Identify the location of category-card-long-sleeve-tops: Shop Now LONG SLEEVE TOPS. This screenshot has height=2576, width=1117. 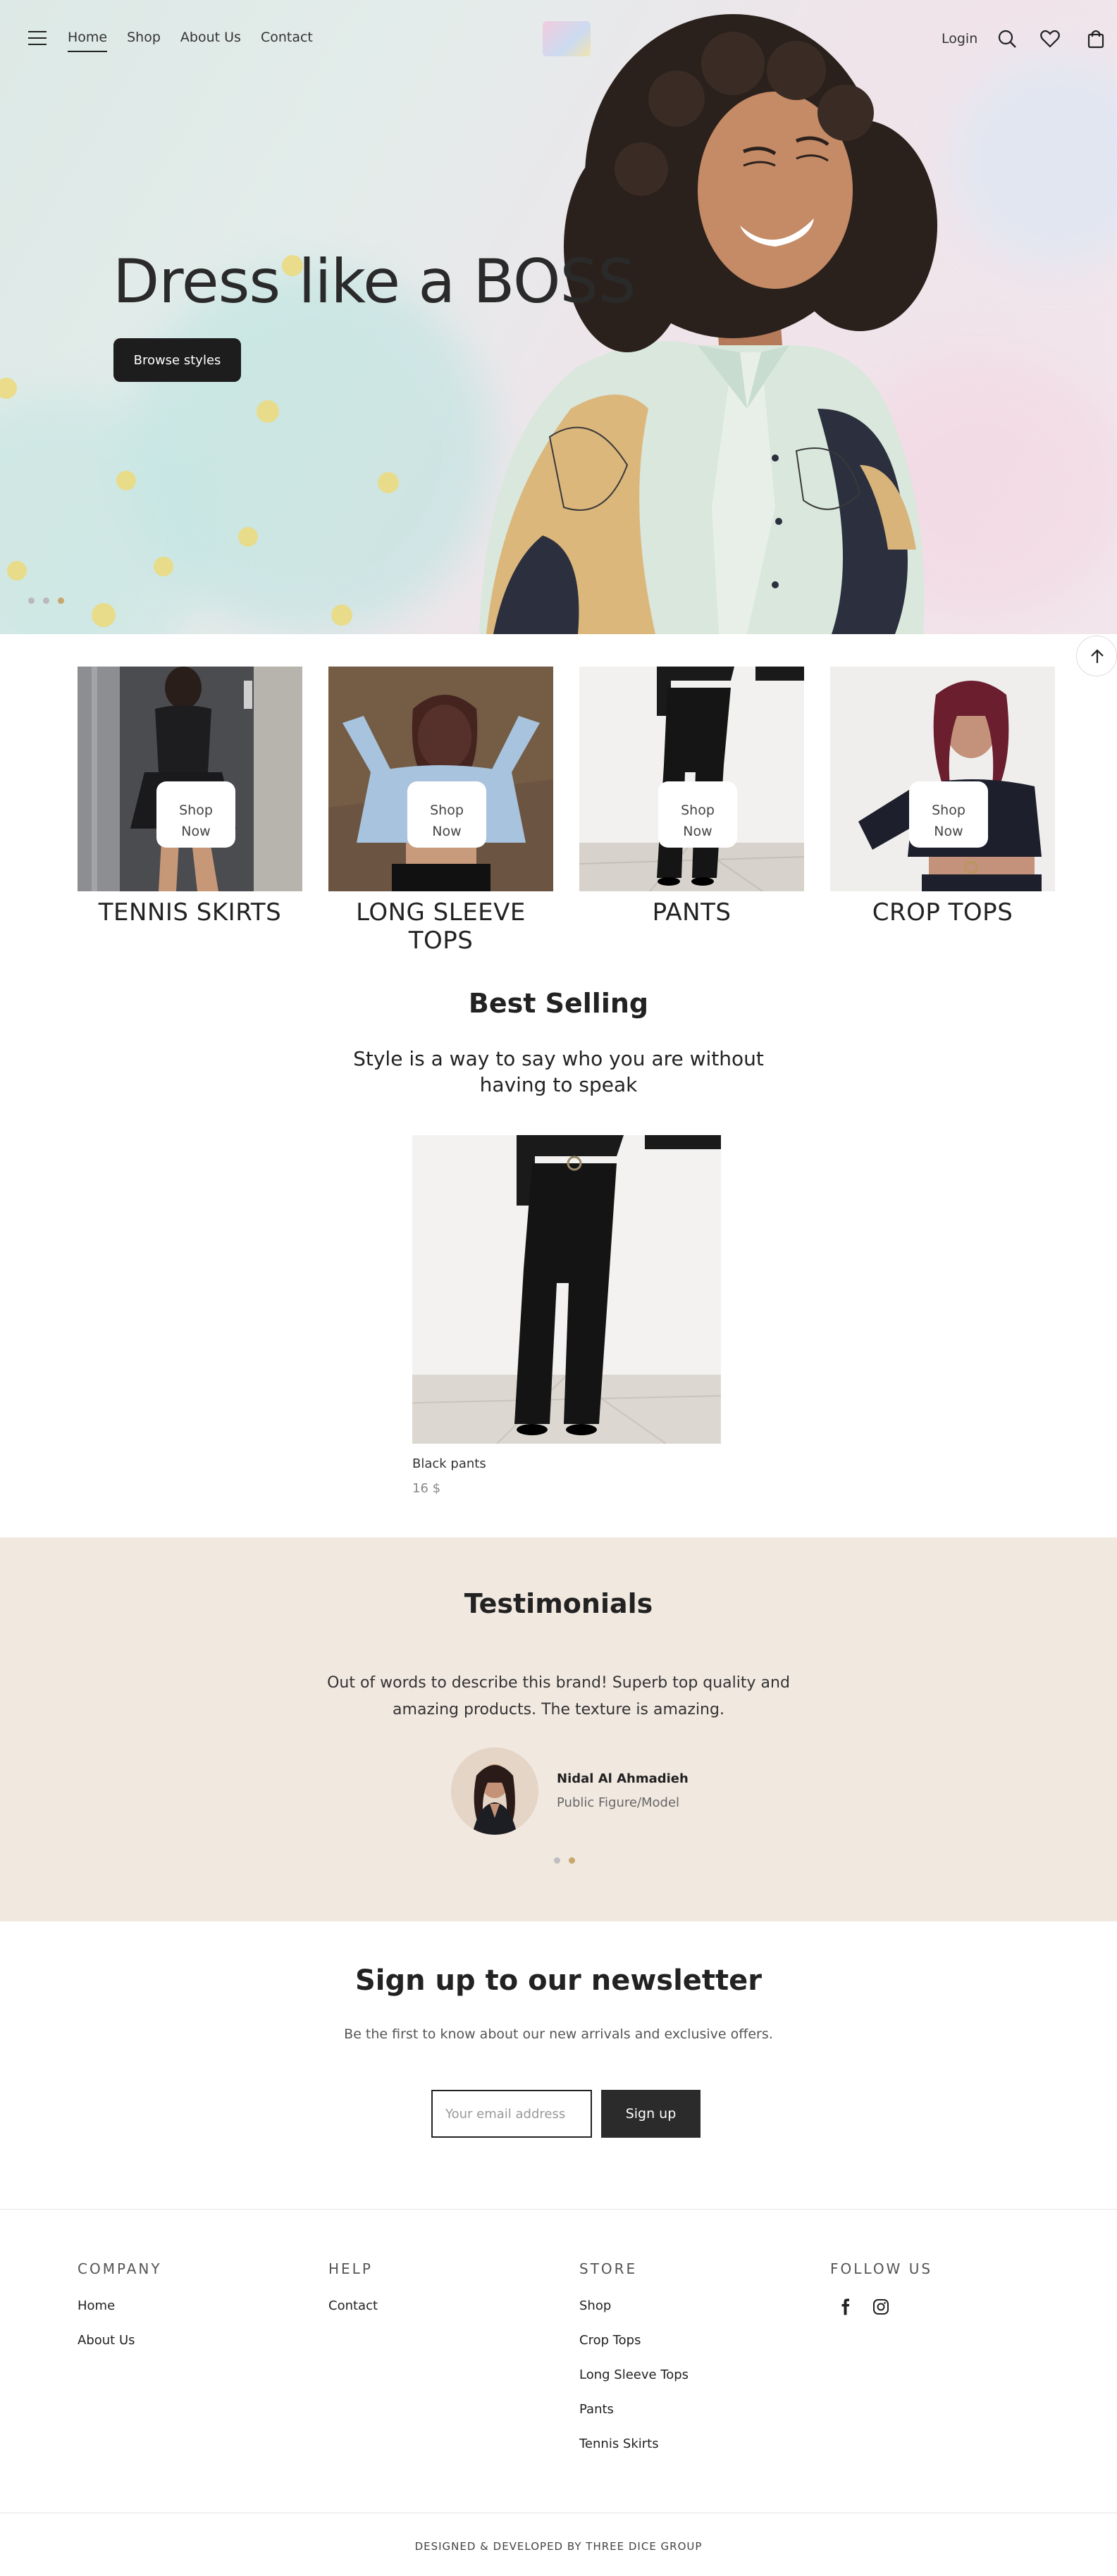
(441, 811).